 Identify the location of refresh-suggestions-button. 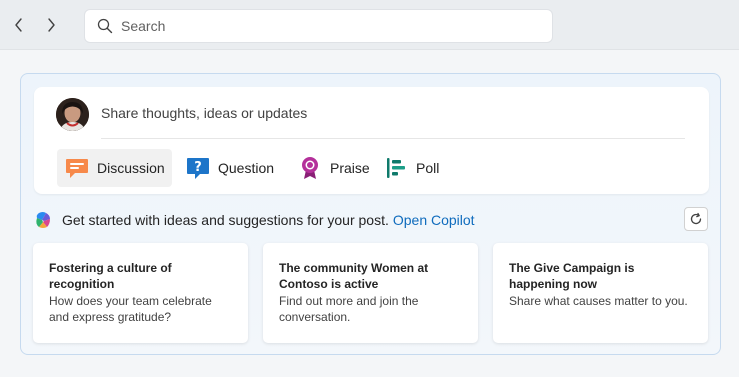
(696, 219).